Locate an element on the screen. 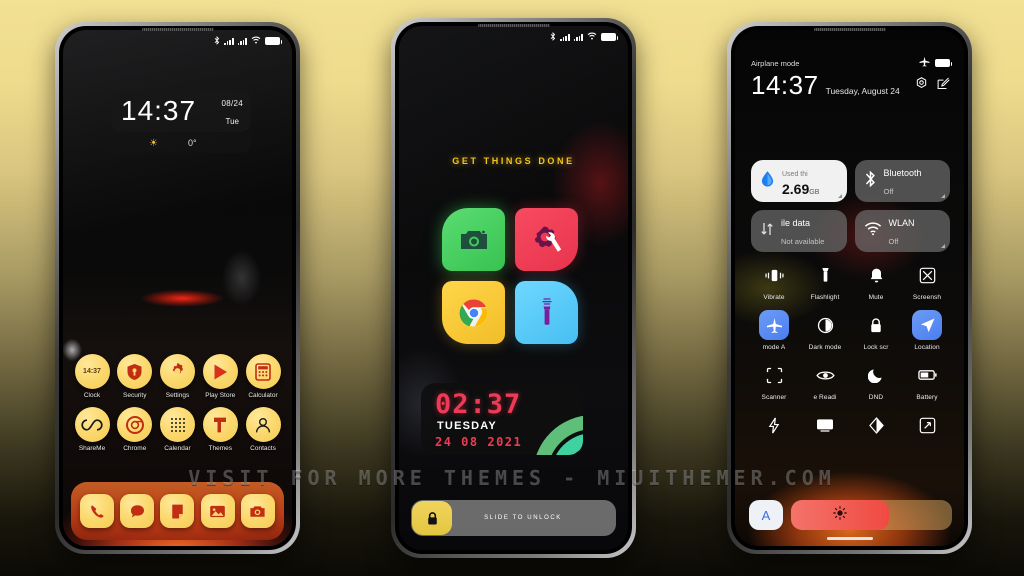 The image size is (1024, 576). qs-label: Dark mode is located at coordinates (825, 347).